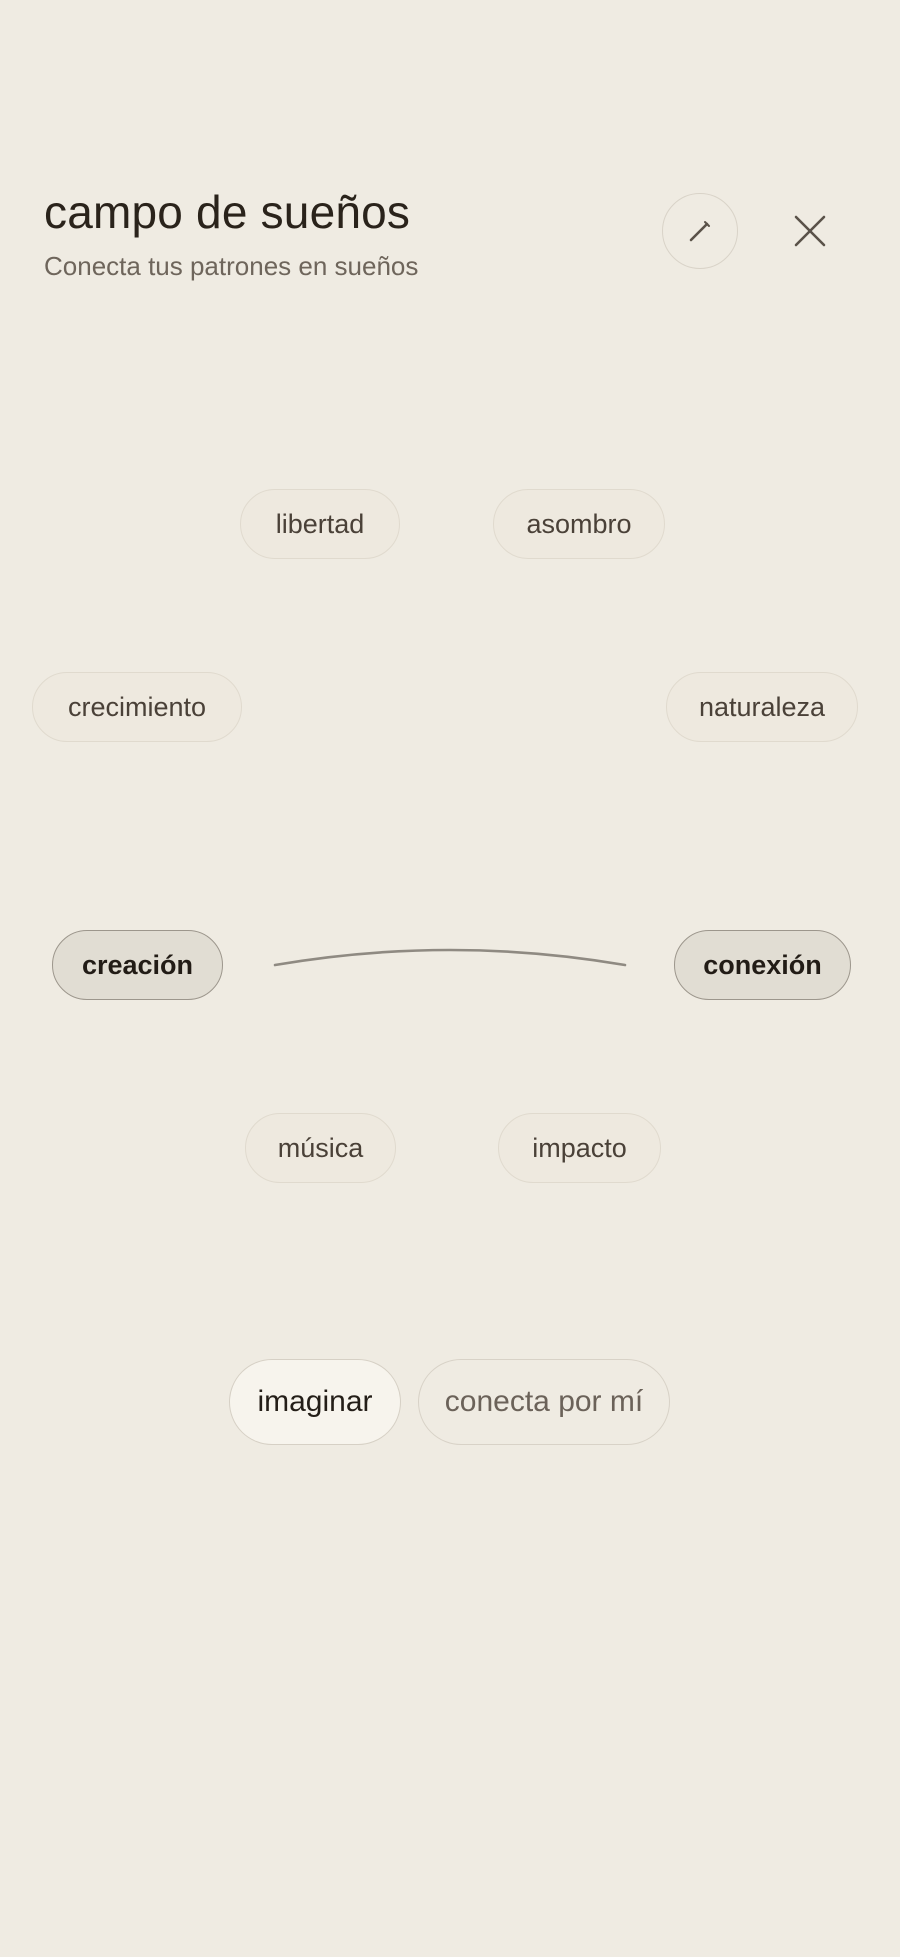 The image size is (900, 1957). I want to click on chip-conexion: conexión, so click(762, 965).